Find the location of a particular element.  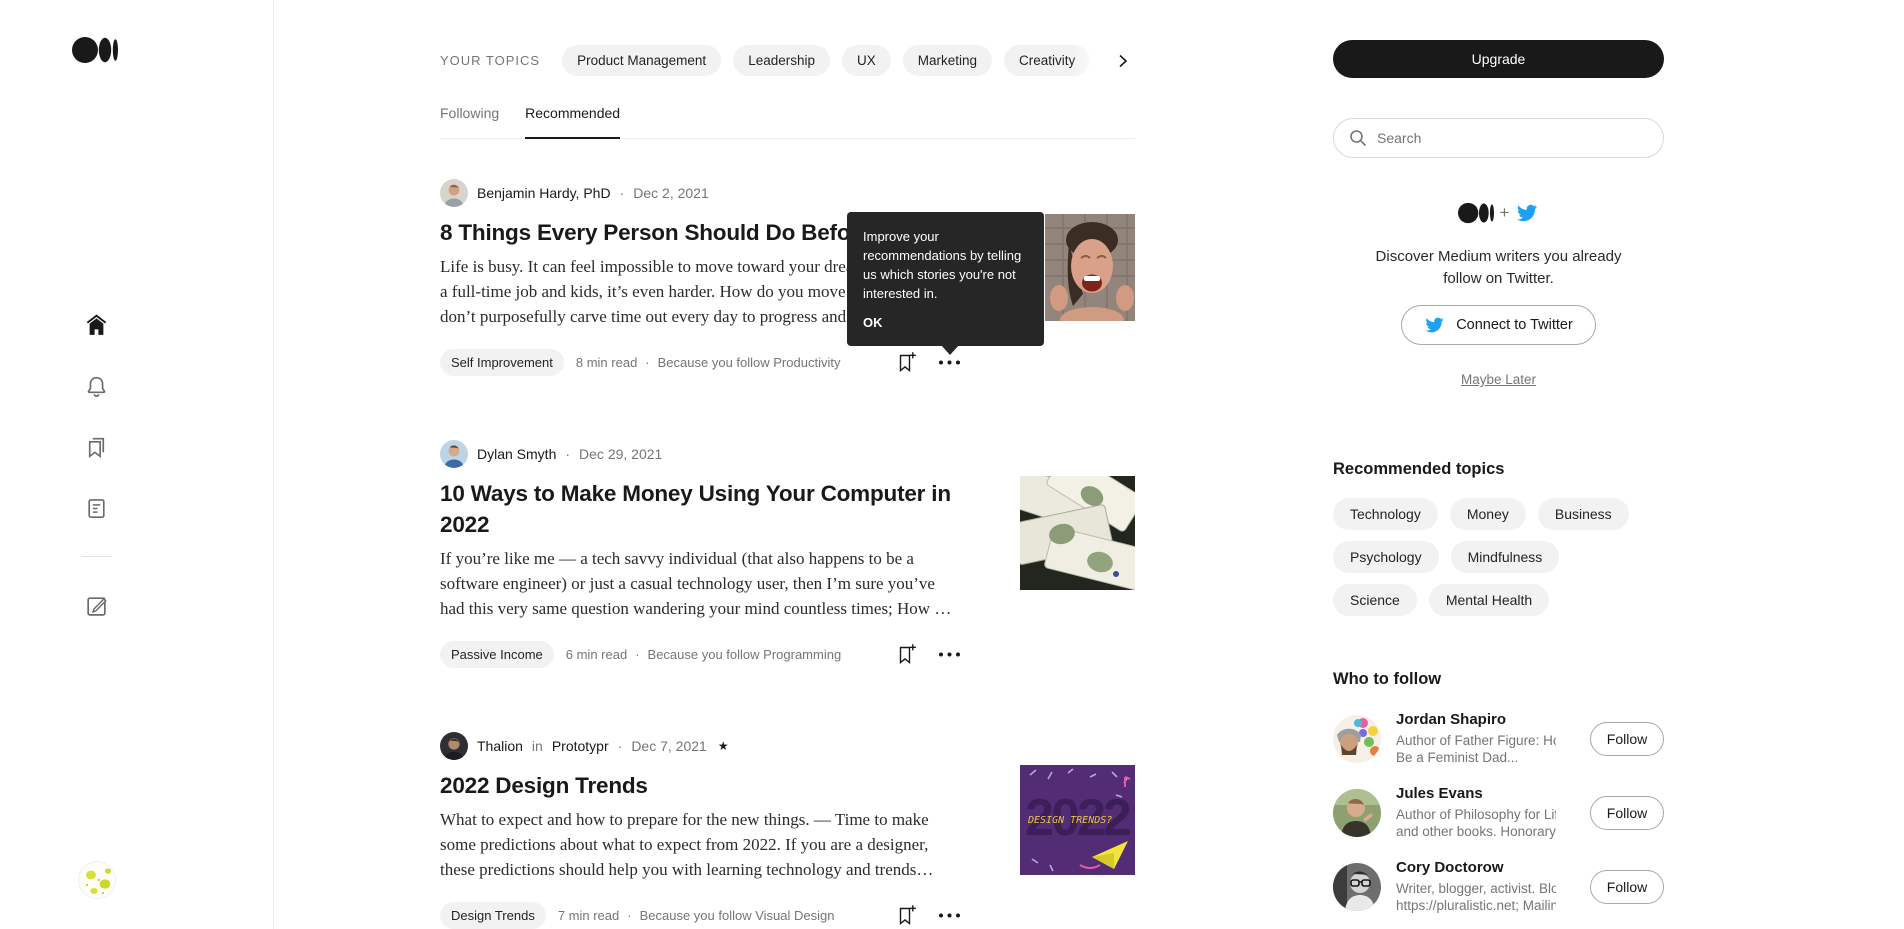

person-name: Jordan Shapiro is located at coordinates (1487, 719).